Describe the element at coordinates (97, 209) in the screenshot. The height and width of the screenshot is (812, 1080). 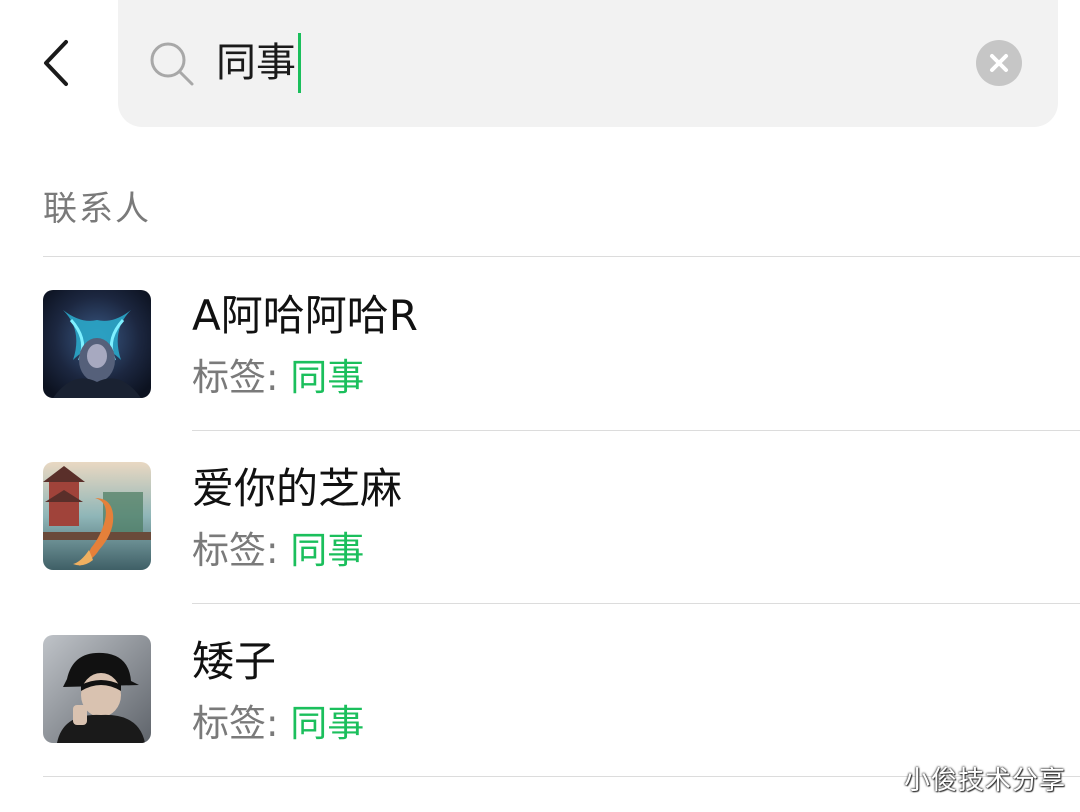
I see `section-title-contacts: 联系人` at that location.